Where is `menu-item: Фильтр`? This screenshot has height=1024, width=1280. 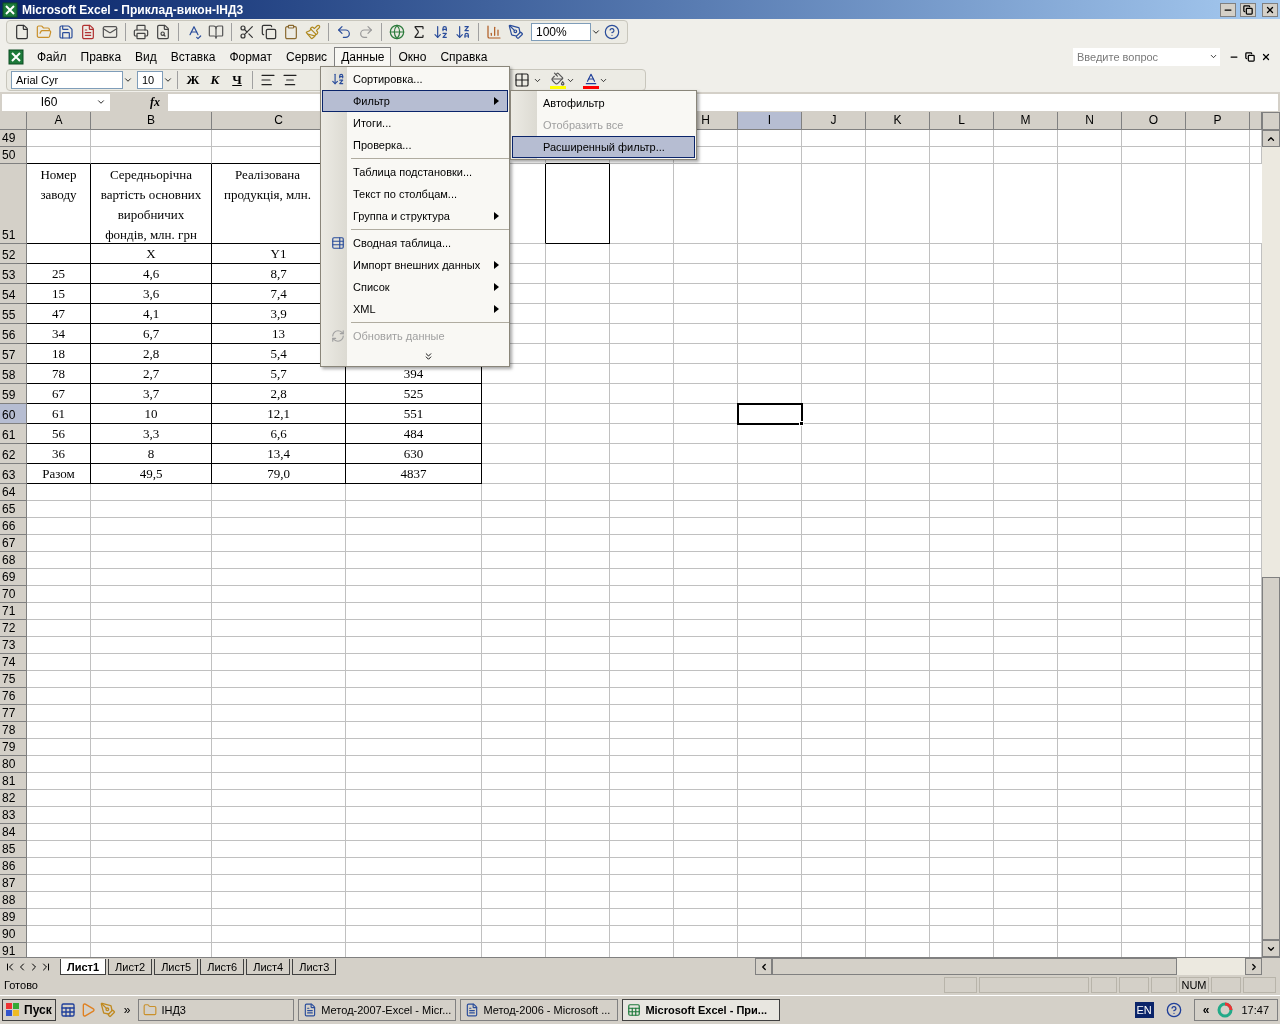
menu-item: Фильтр is located at coordinates (415, 101).